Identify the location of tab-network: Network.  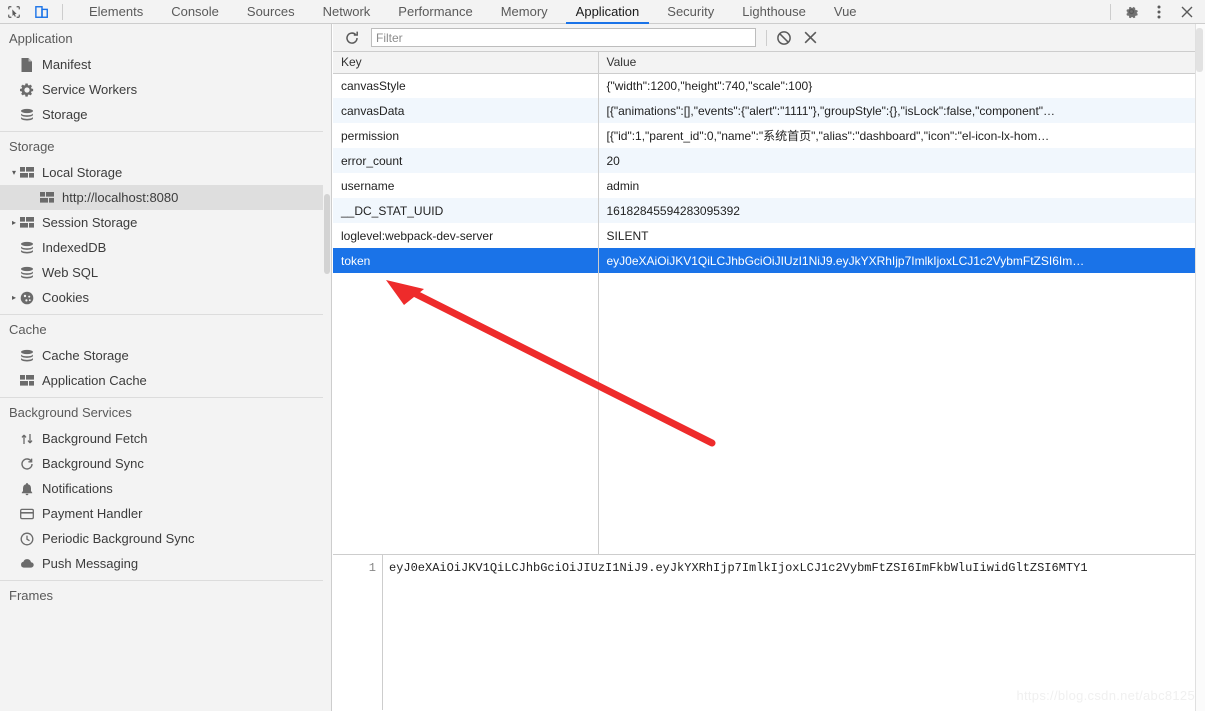
(347, 12).